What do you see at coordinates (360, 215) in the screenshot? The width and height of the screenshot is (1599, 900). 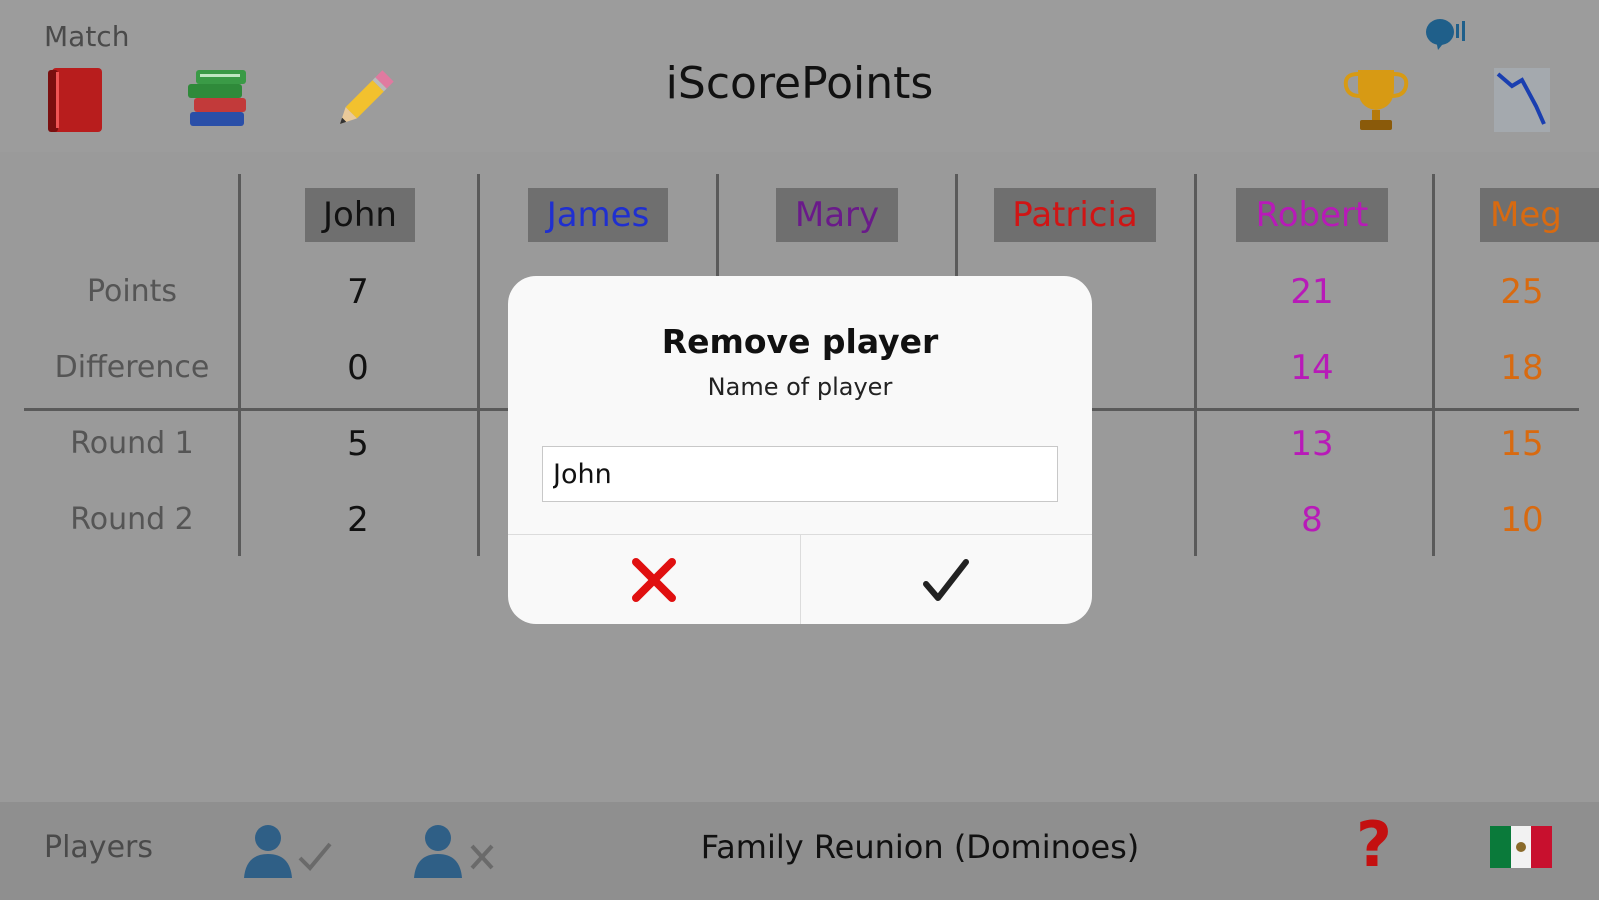 I see `player-header-john: John` at bounding box center [360, 215].